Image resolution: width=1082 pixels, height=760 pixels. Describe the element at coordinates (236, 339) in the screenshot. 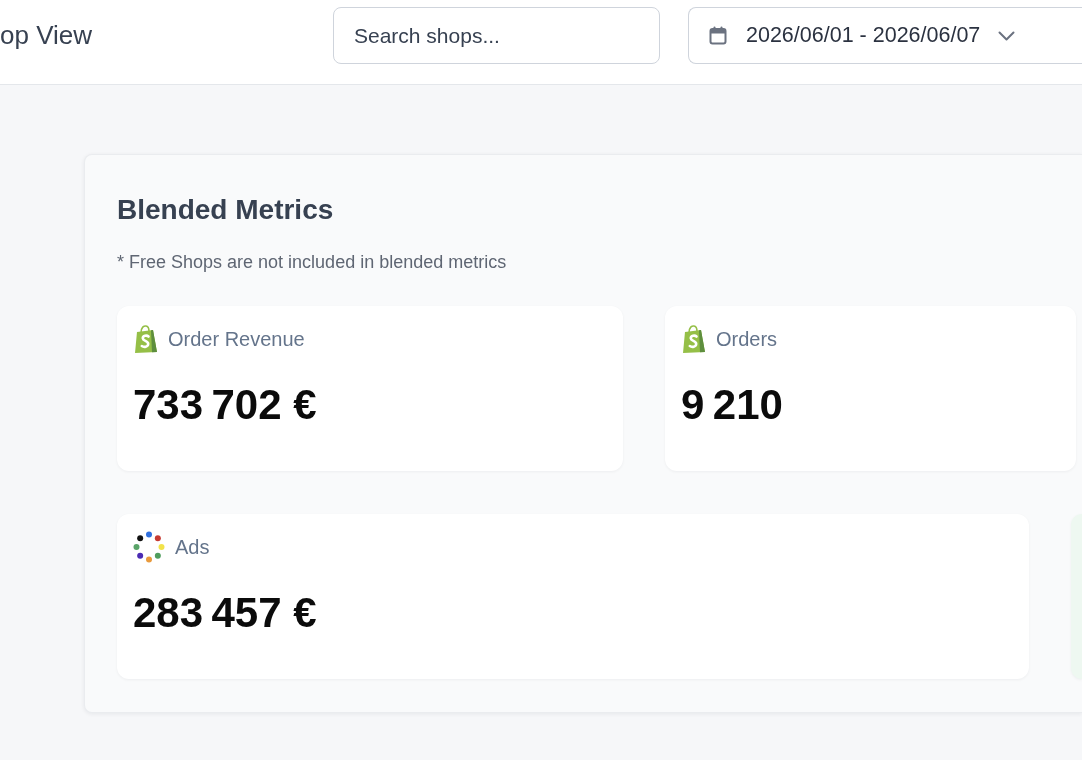

I see `metric-label: Order Revenue` at that location.